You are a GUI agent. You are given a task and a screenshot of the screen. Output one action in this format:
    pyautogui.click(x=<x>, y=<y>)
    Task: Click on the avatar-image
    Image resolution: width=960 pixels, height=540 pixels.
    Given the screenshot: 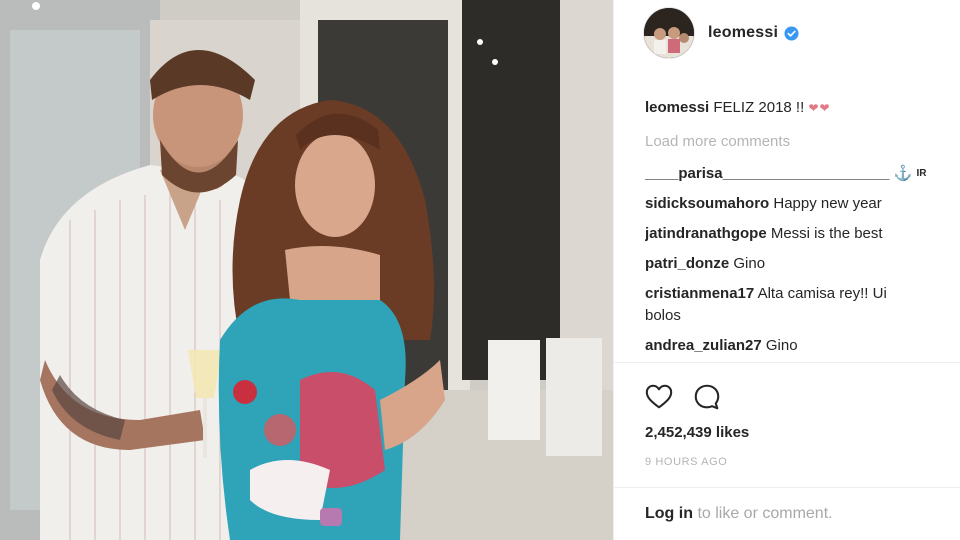 What is the action you would take?
    pyautogui.click(x=669, y=33)
    